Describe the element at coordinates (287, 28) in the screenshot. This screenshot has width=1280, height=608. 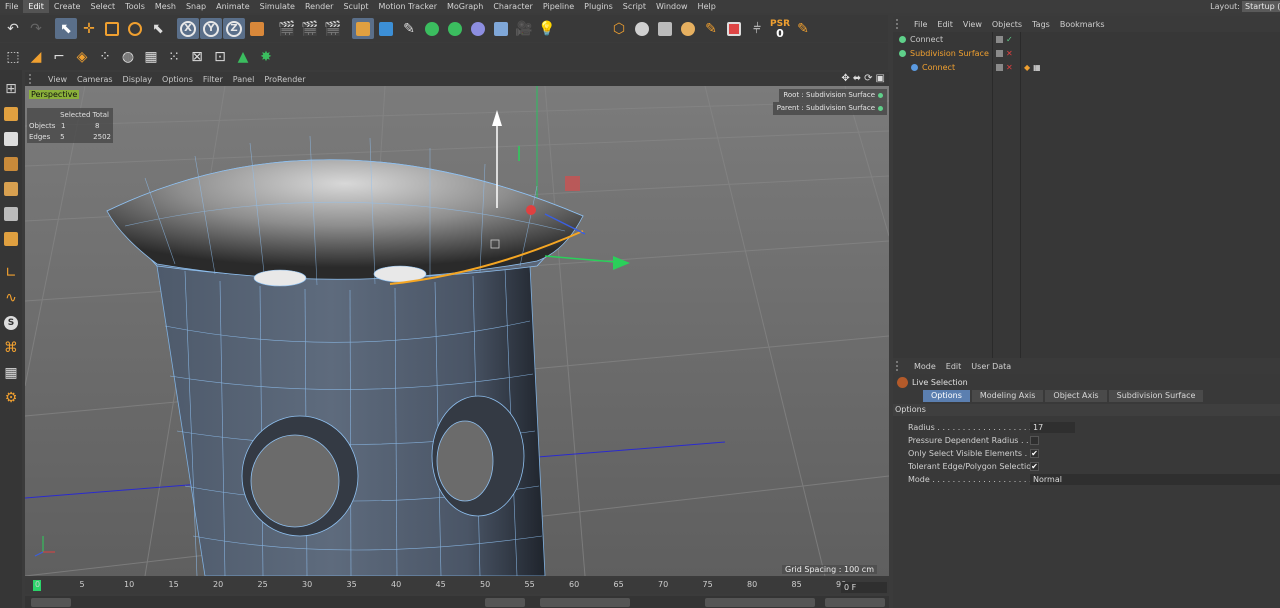
I see `render-view-icon: 🎬` at that location.